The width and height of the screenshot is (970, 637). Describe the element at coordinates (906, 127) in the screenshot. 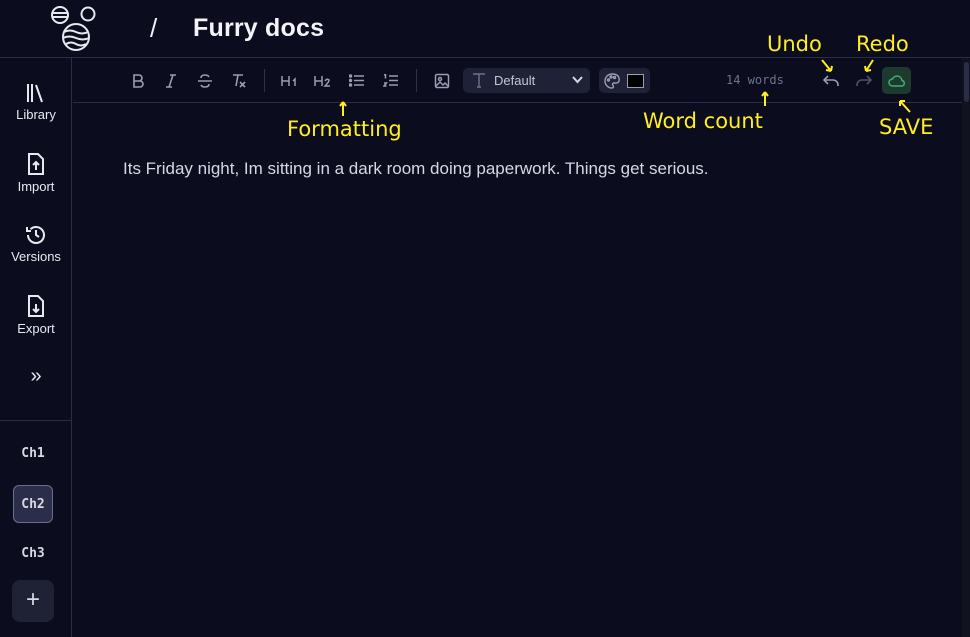

I see `annotation-save: SAVE` at that location.